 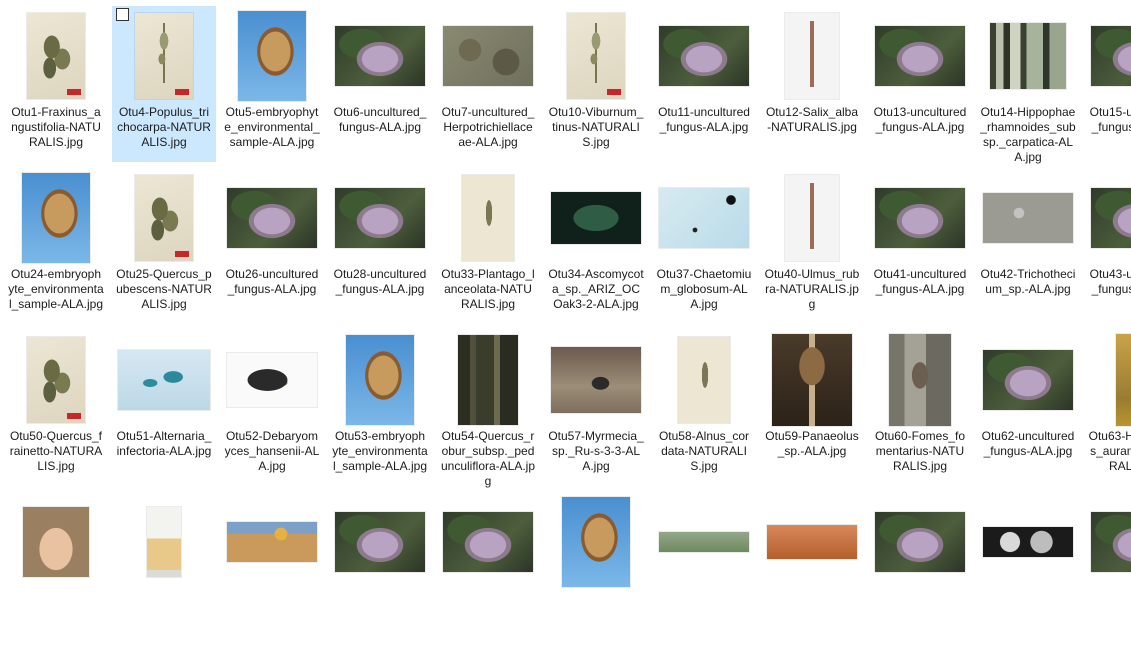 I want to click on file-name: Otu60-Fomes_fomentarius-NATURALIS.jpg, so click(x=920, y=451).